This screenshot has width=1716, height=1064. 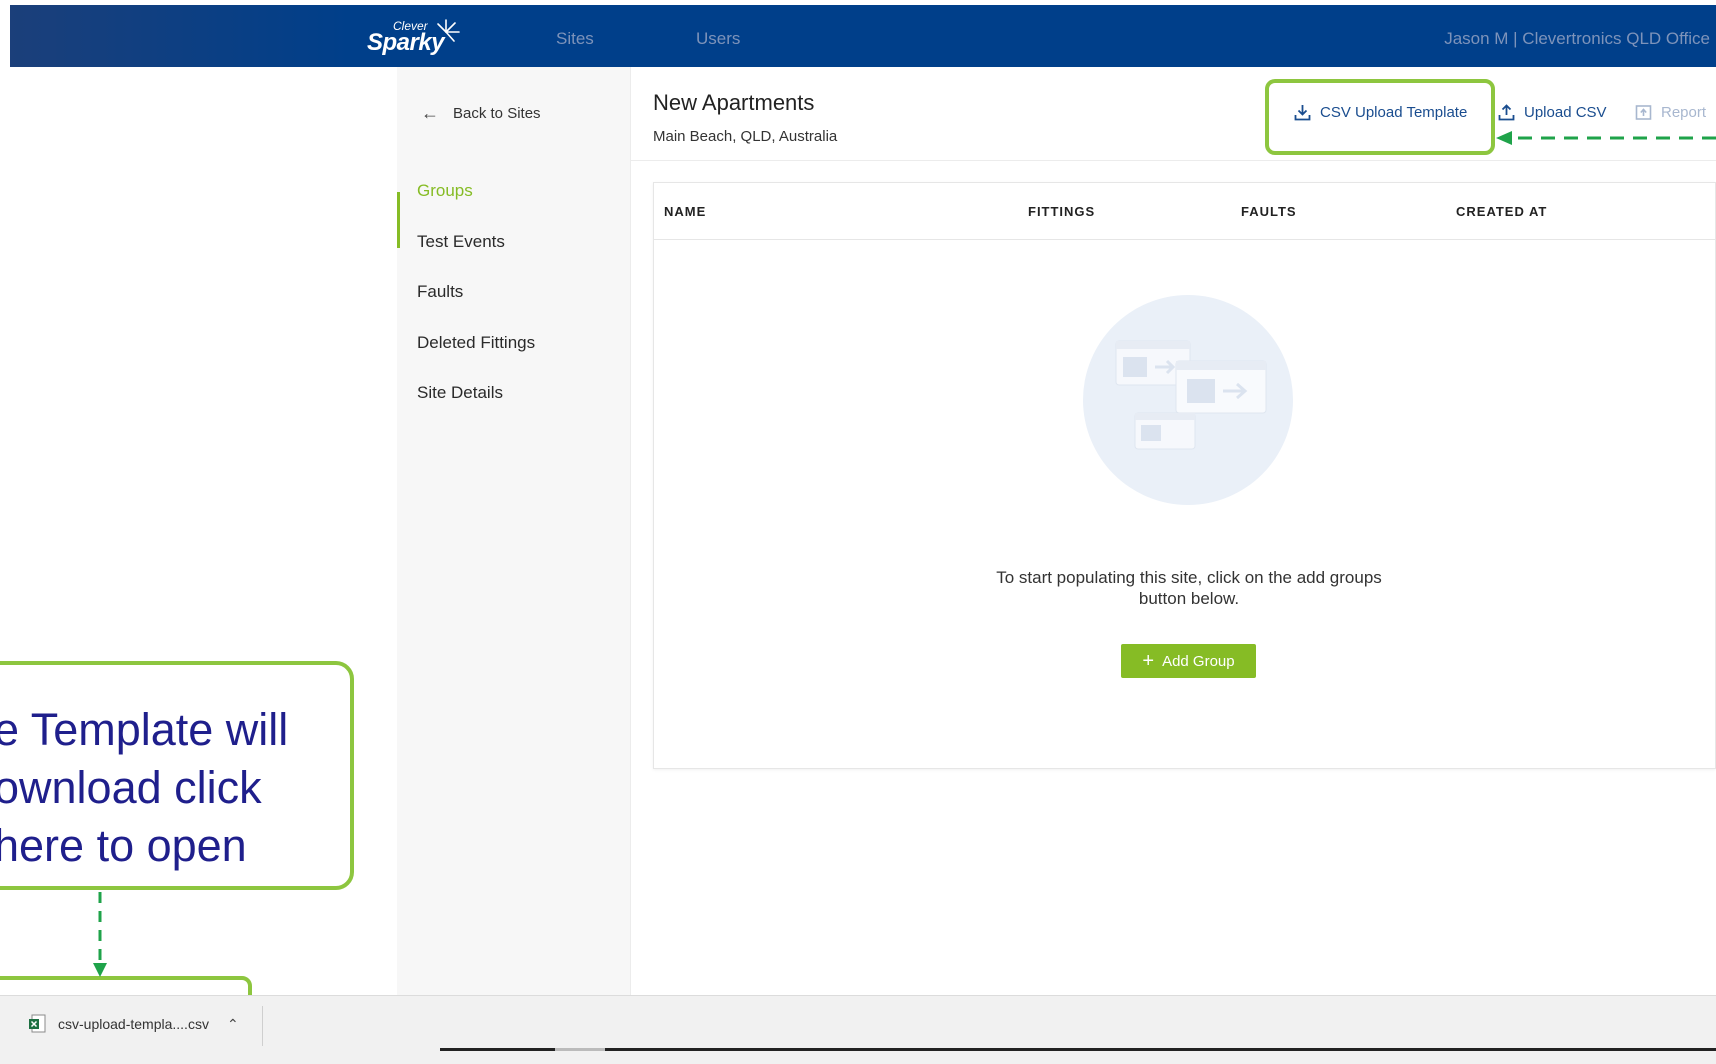 I want to click on chevron-up-icon: ⌃, so click(x=233, y=1024).